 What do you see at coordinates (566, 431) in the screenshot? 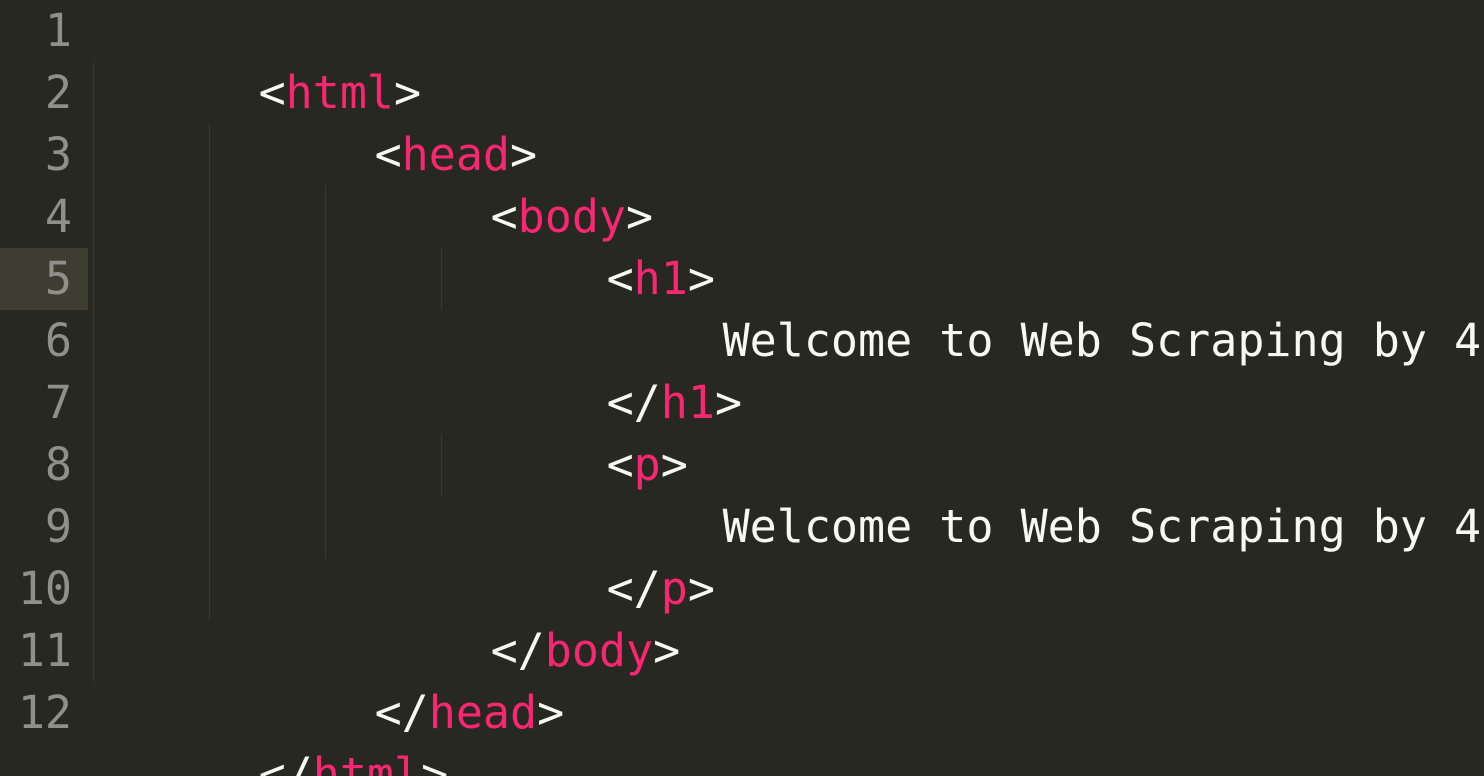
I see `code-line: <p>` at bounding box center [566, 431].